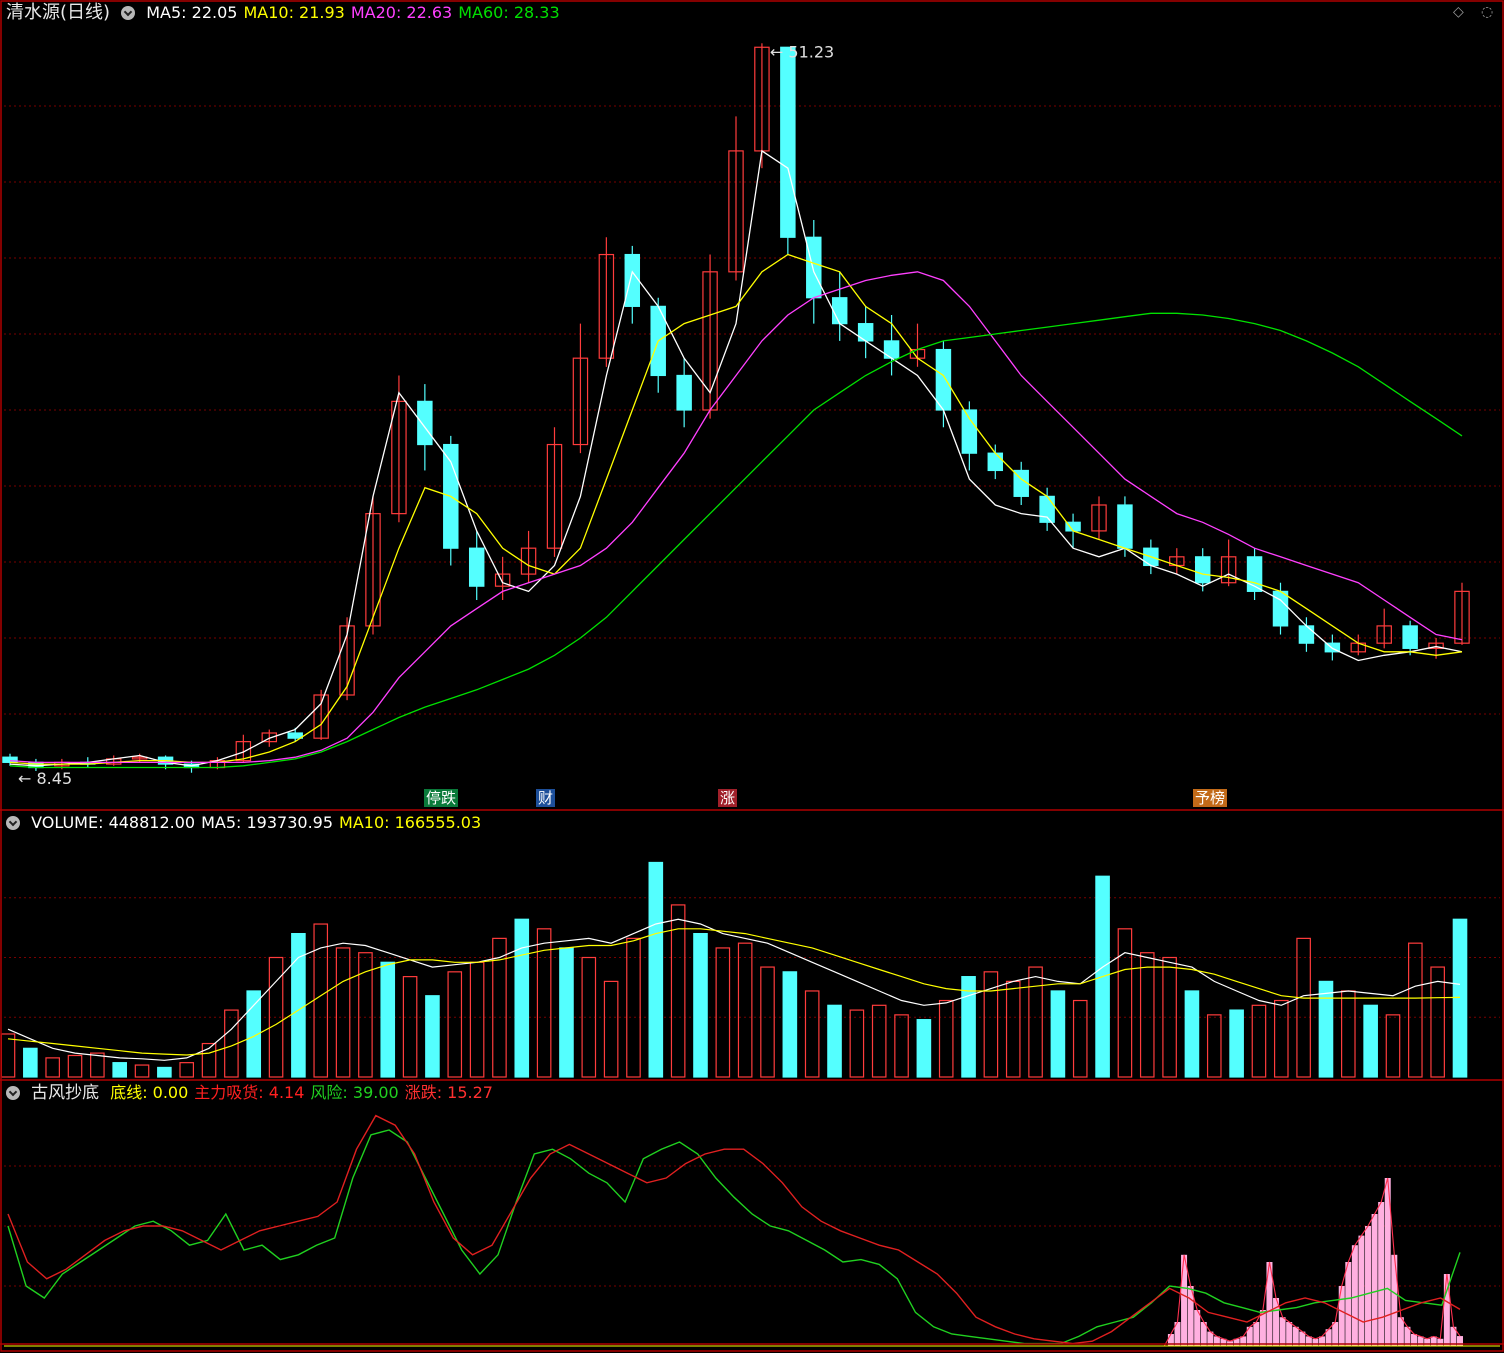  I want to click on dropdown-icon, so click(128, 13).